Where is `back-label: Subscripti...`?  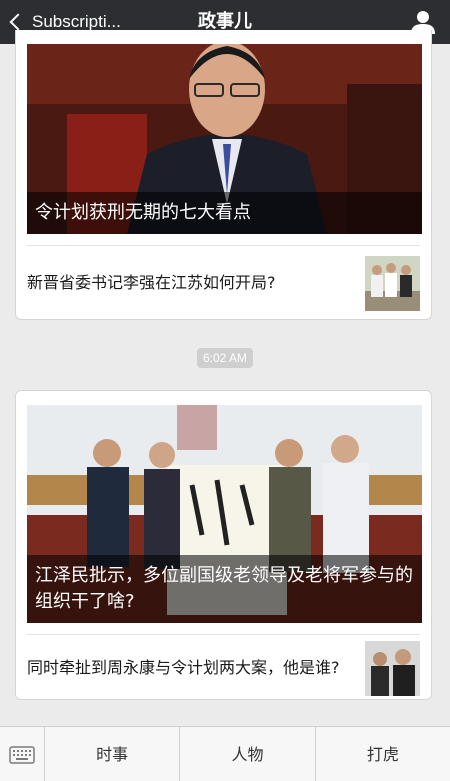
back-label: Subscripti... is located at coordinates (76, 21).